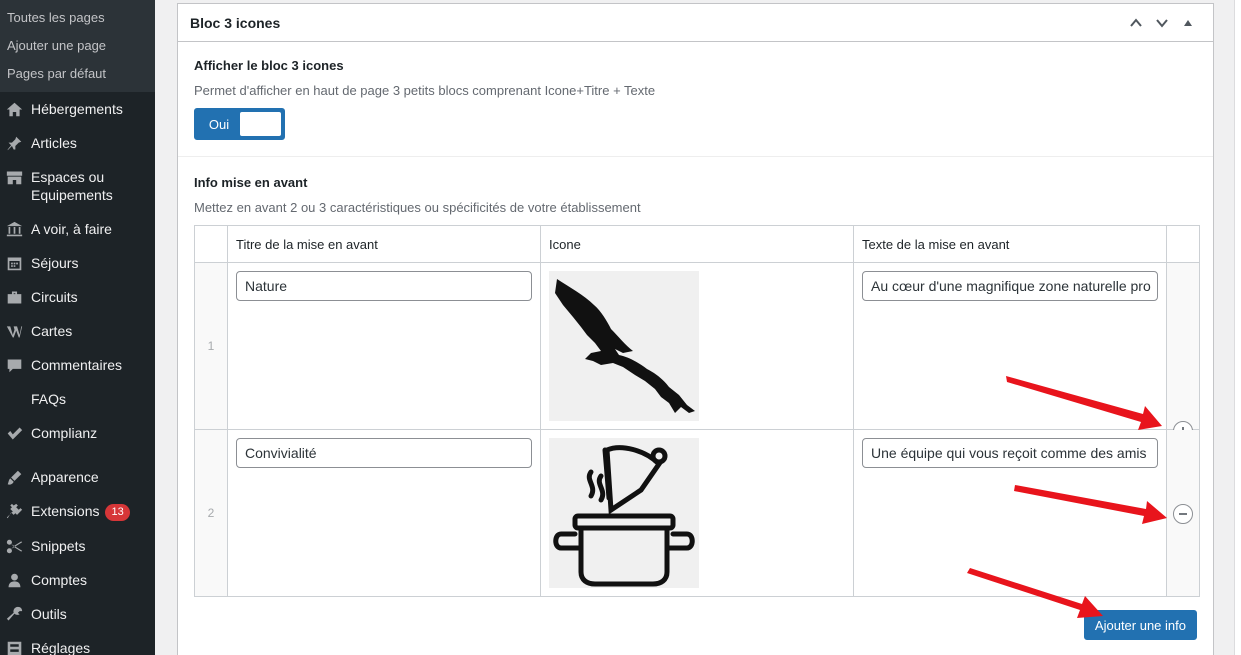  I want to click on toggle-panel-button, so click(1188, 23).